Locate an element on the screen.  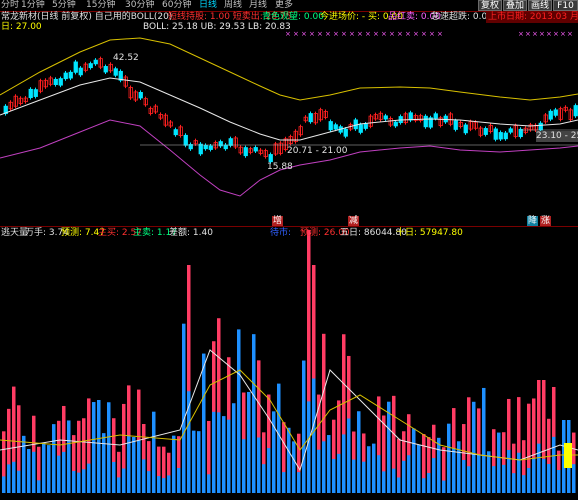
overlay-button: 叠加 is located at coordinates (515, 5).